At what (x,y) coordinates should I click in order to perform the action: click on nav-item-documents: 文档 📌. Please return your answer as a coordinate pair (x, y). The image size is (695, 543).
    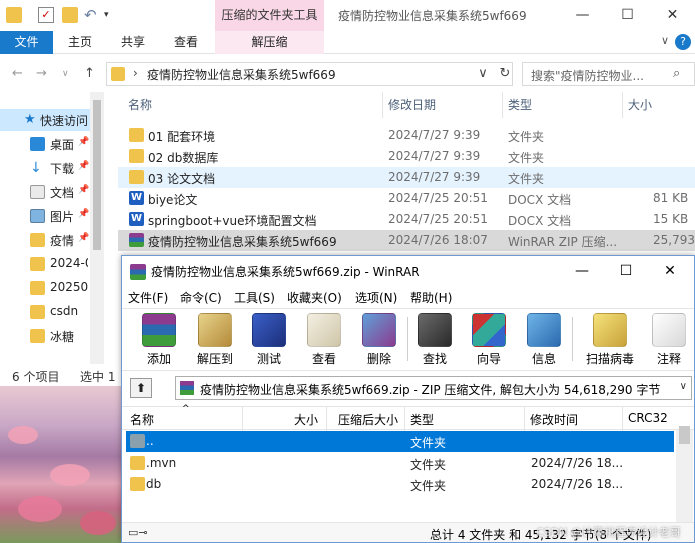
    Looking at the image, I should click on (45, 192).